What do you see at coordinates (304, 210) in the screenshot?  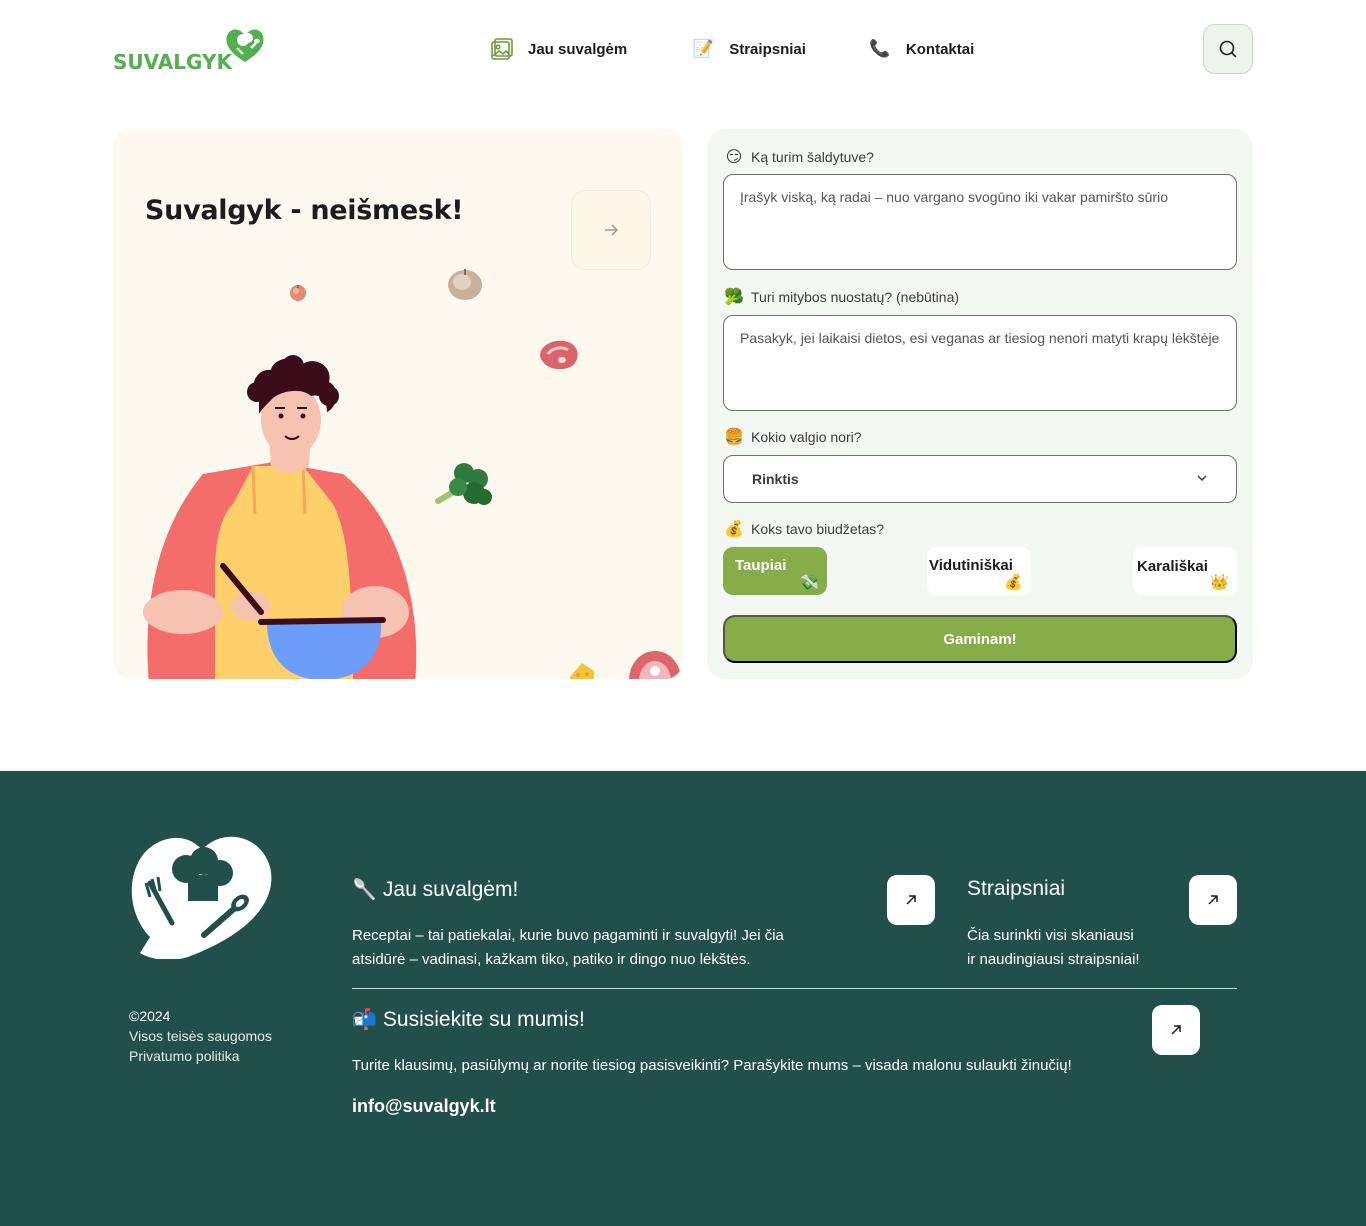 I see `hero-title: Suvalgyk - neišmesk!` at bounding box center [304, 210].